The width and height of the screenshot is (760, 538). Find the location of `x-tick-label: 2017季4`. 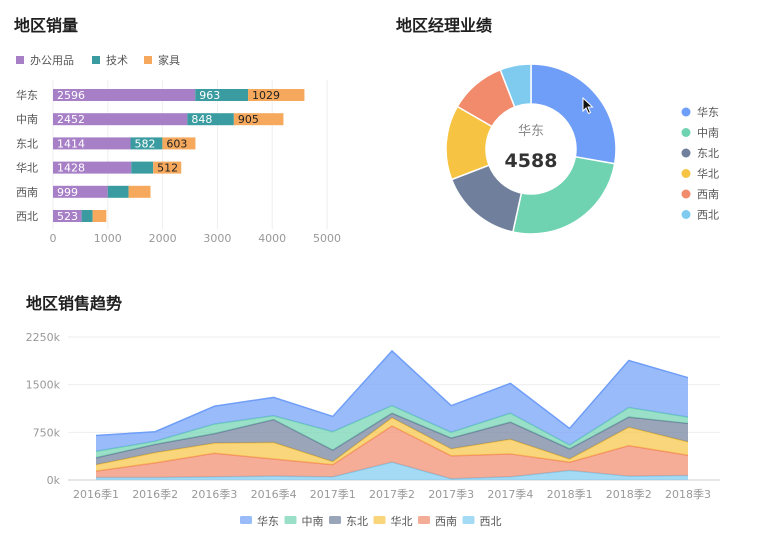

x-tick-label: 2017季4 is located at coordinates (510, 494).